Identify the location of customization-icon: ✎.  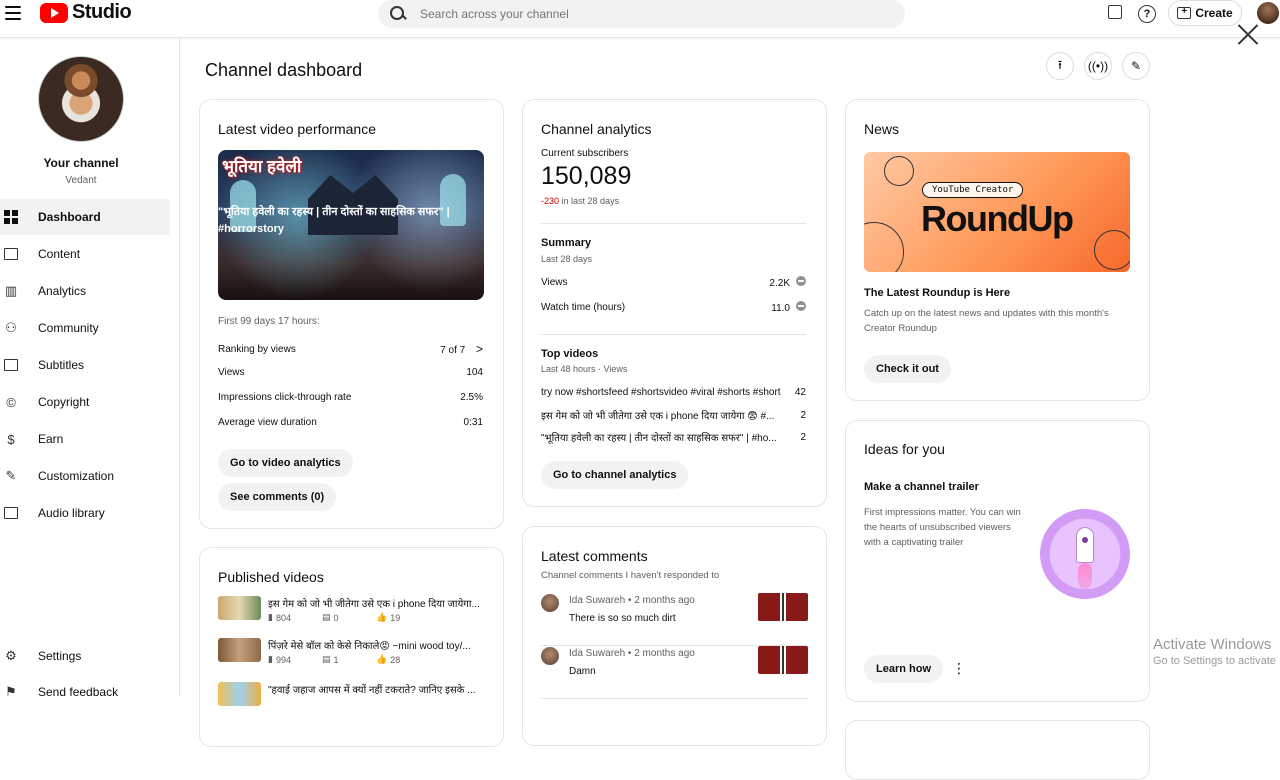
(11, 475).